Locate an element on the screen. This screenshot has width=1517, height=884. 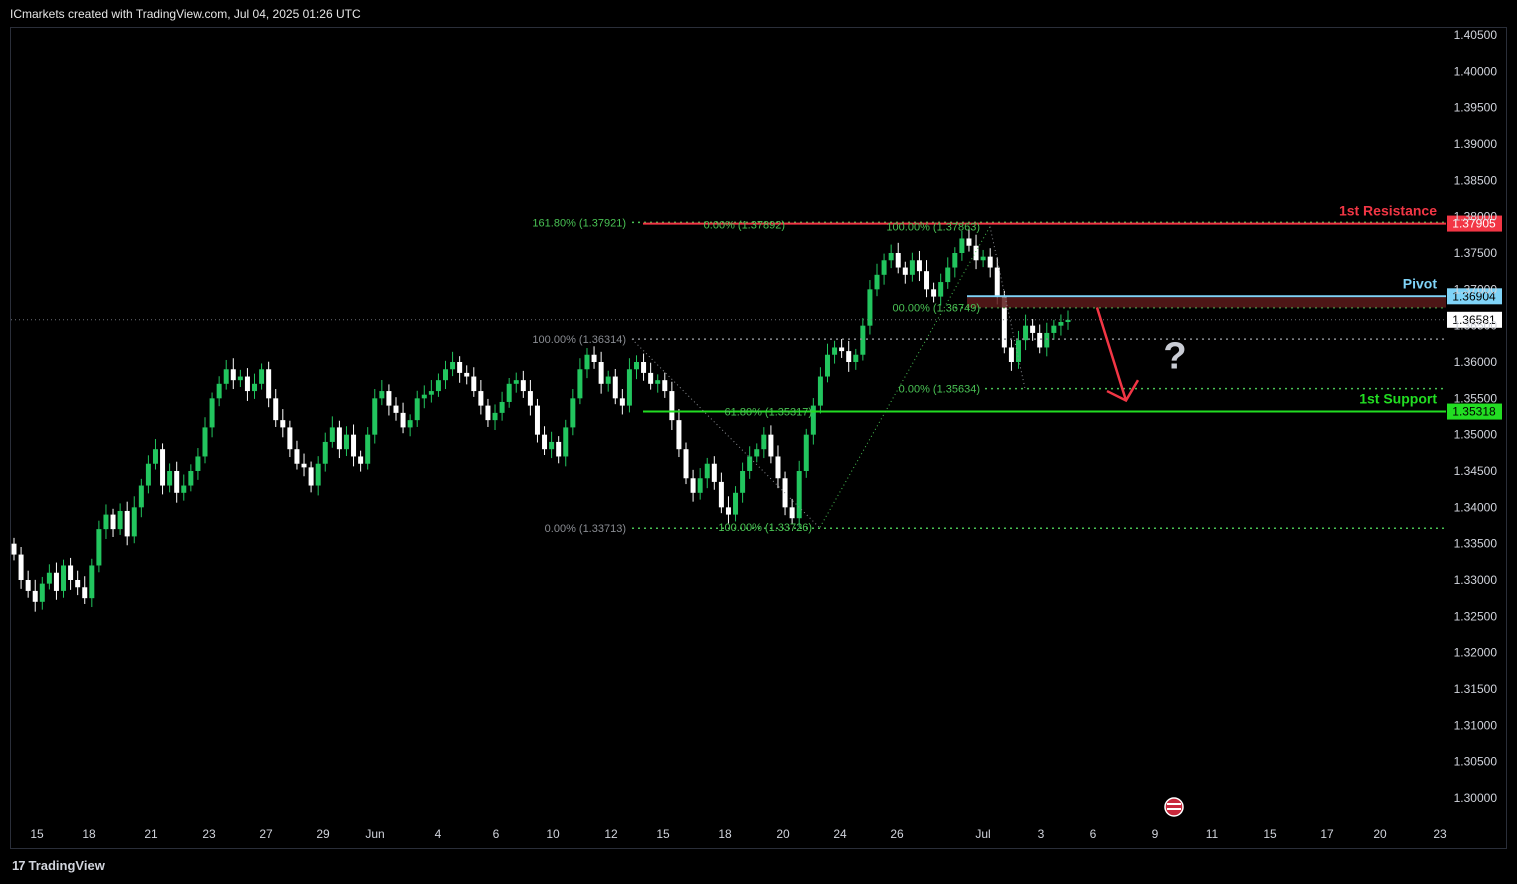
x-tick-label: 11 is located at coordinates (1212, 834).